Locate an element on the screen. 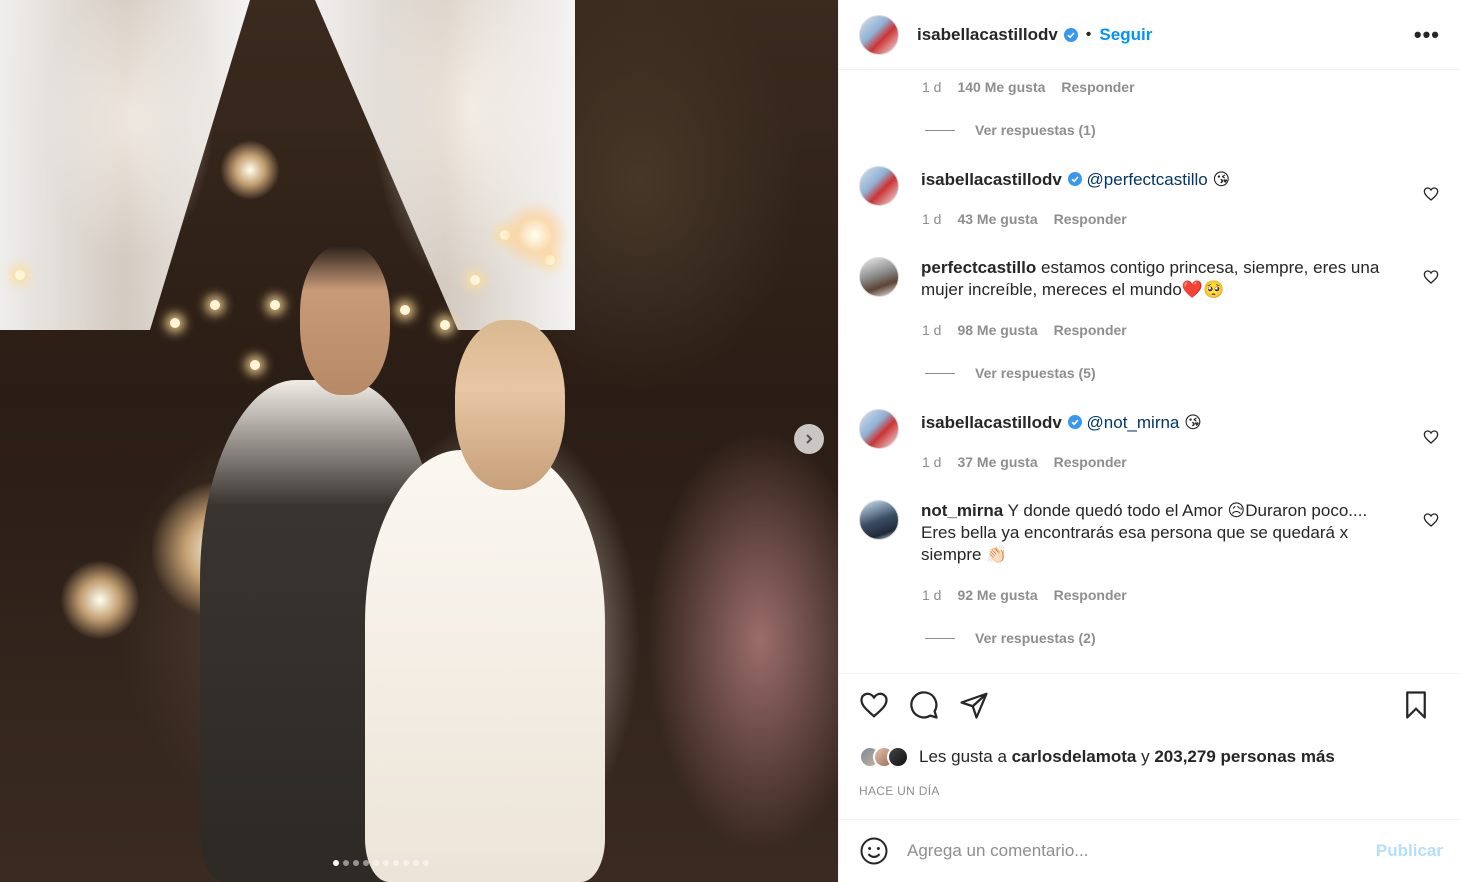 The height and width of the screenshot is (882, 1460). photo-groom-head is located at coordinates (345, 320).